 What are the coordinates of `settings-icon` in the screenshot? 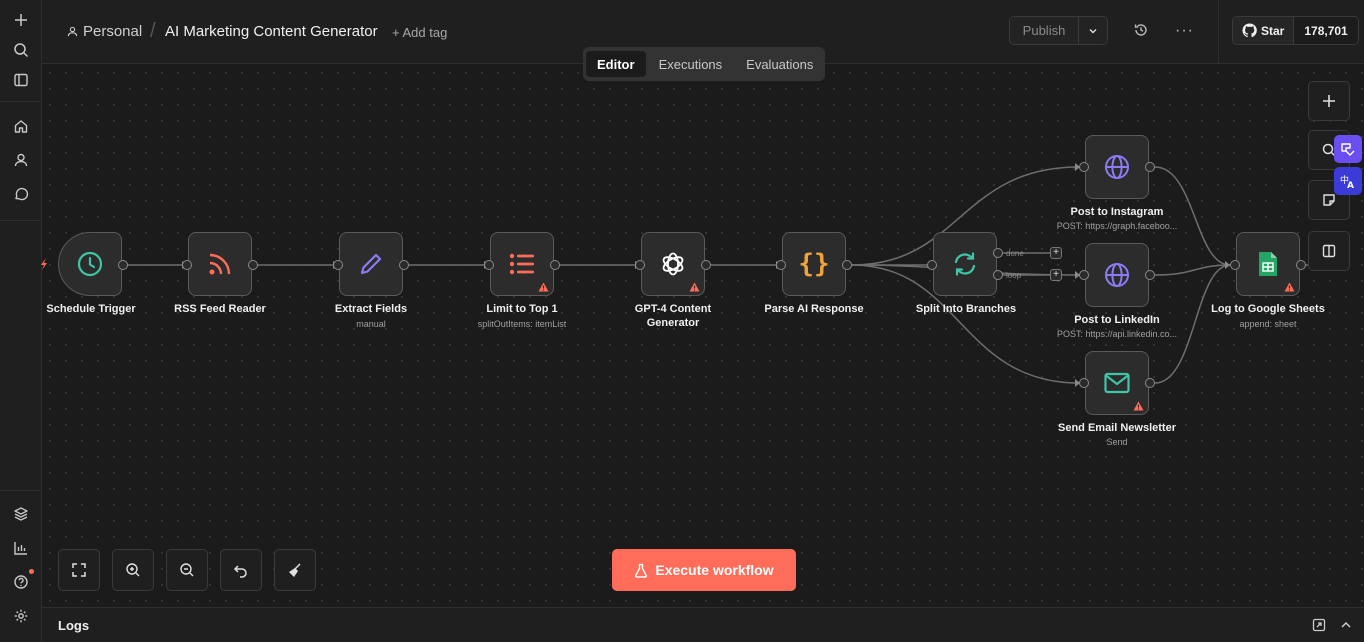 It's located at (21, 616).